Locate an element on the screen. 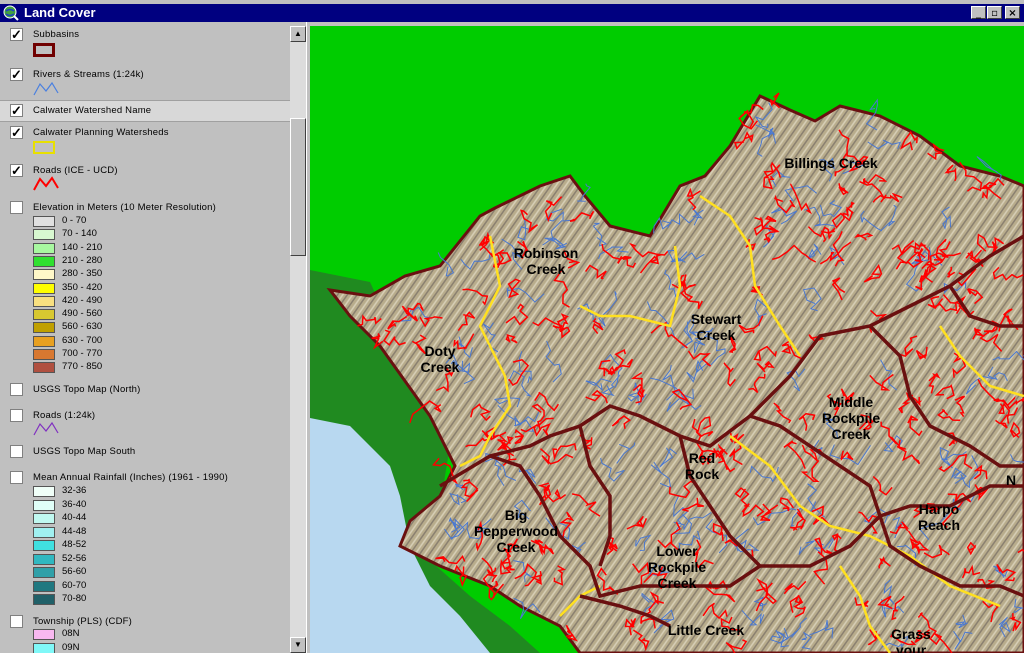 This screenshot has width=1024, height=653. township-class-label: 09N is located at coordinates (71, 647).